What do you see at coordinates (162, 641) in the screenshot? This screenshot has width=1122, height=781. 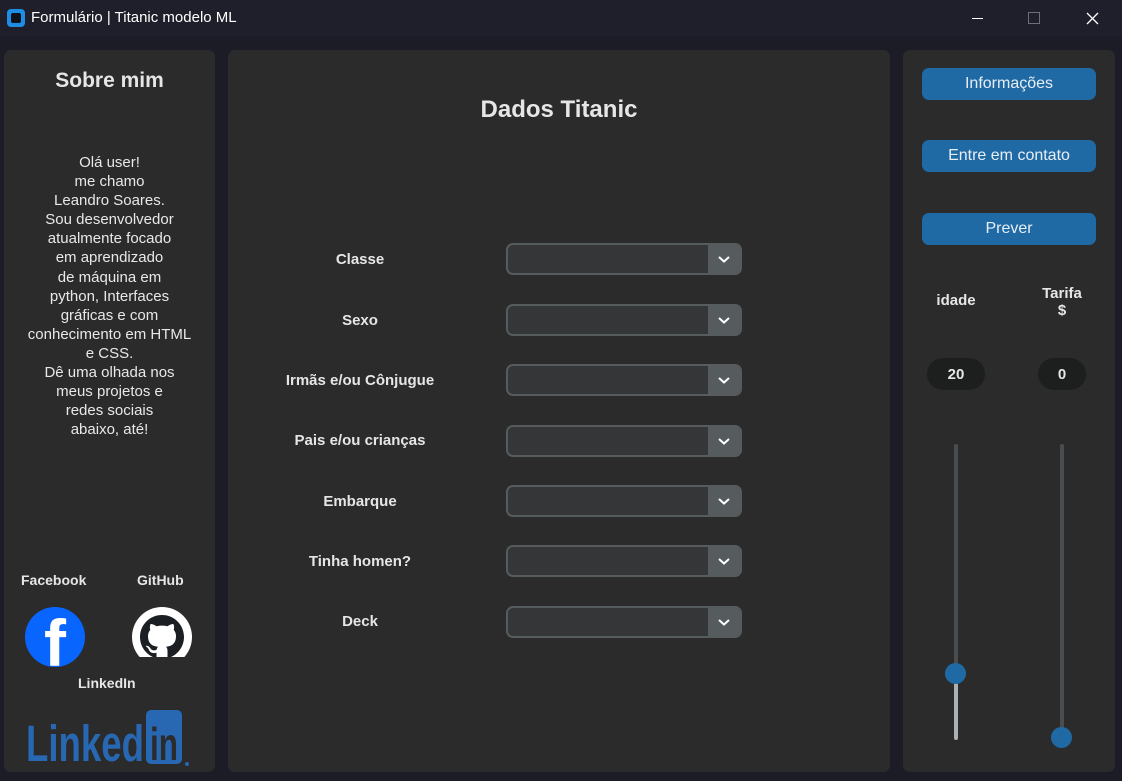 I see `github-octocat-icon` at bounding box center [162, 641].